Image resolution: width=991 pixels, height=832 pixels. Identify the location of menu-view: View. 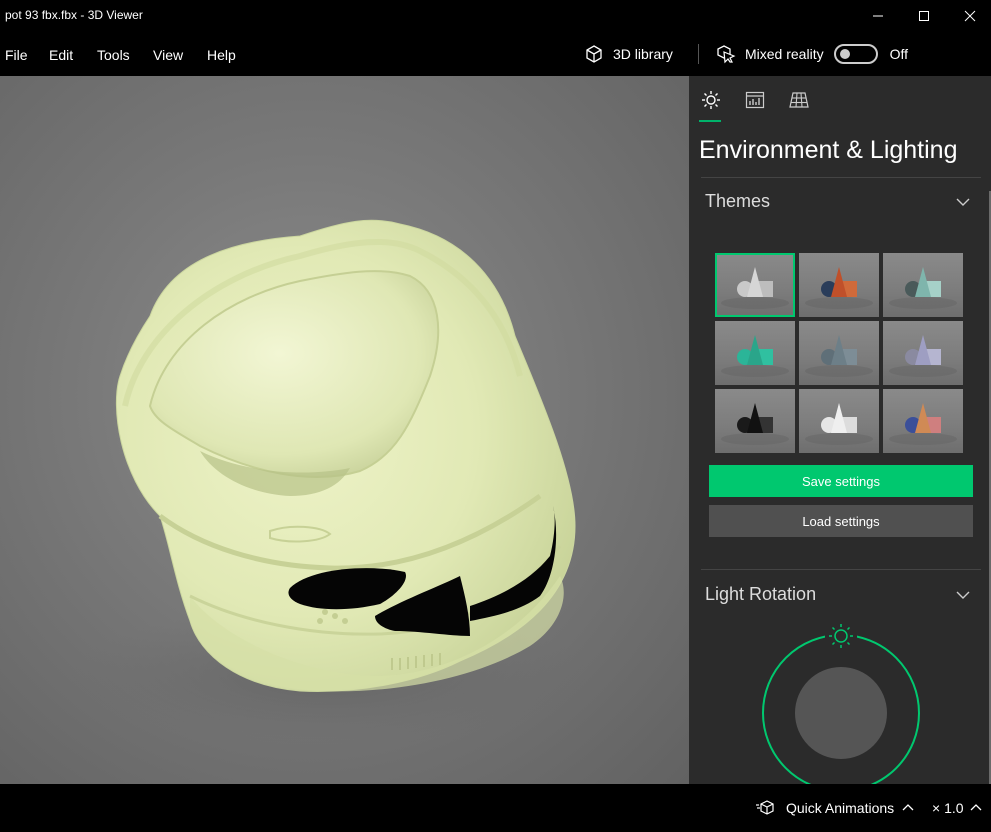
(168, 55).